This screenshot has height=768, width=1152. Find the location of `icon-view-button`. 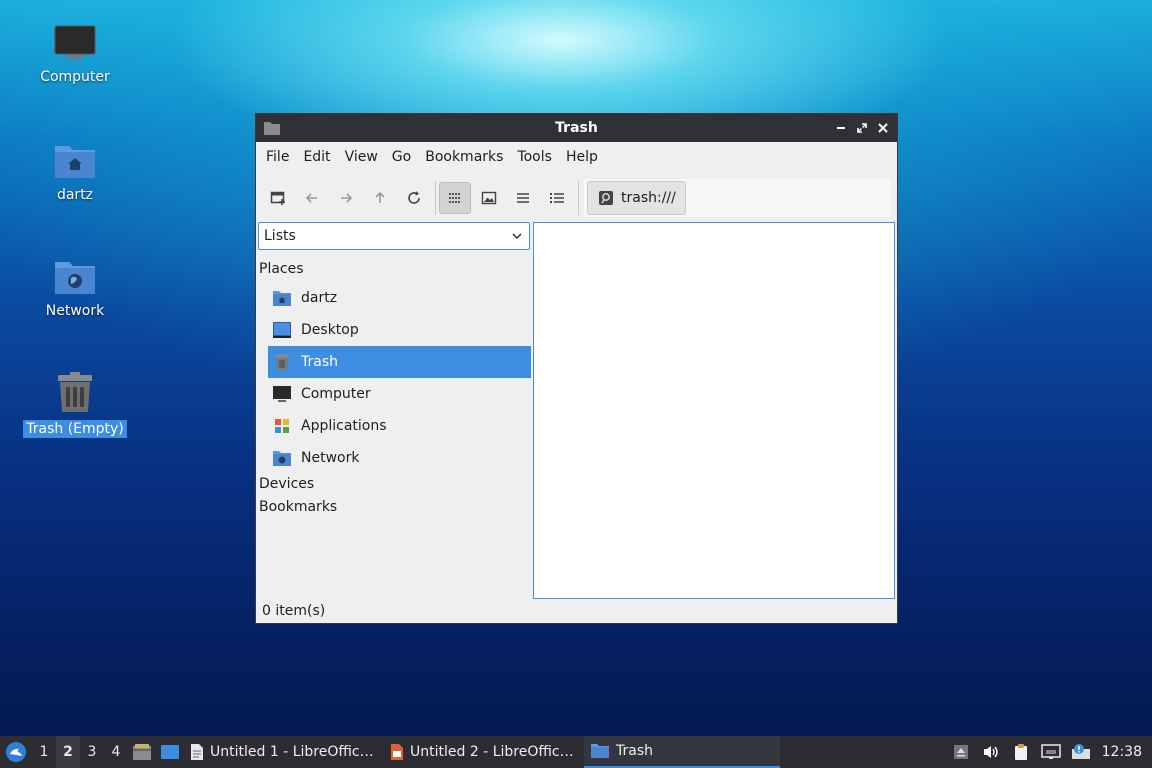

icon-view-button is located at coordinates (455, 198).